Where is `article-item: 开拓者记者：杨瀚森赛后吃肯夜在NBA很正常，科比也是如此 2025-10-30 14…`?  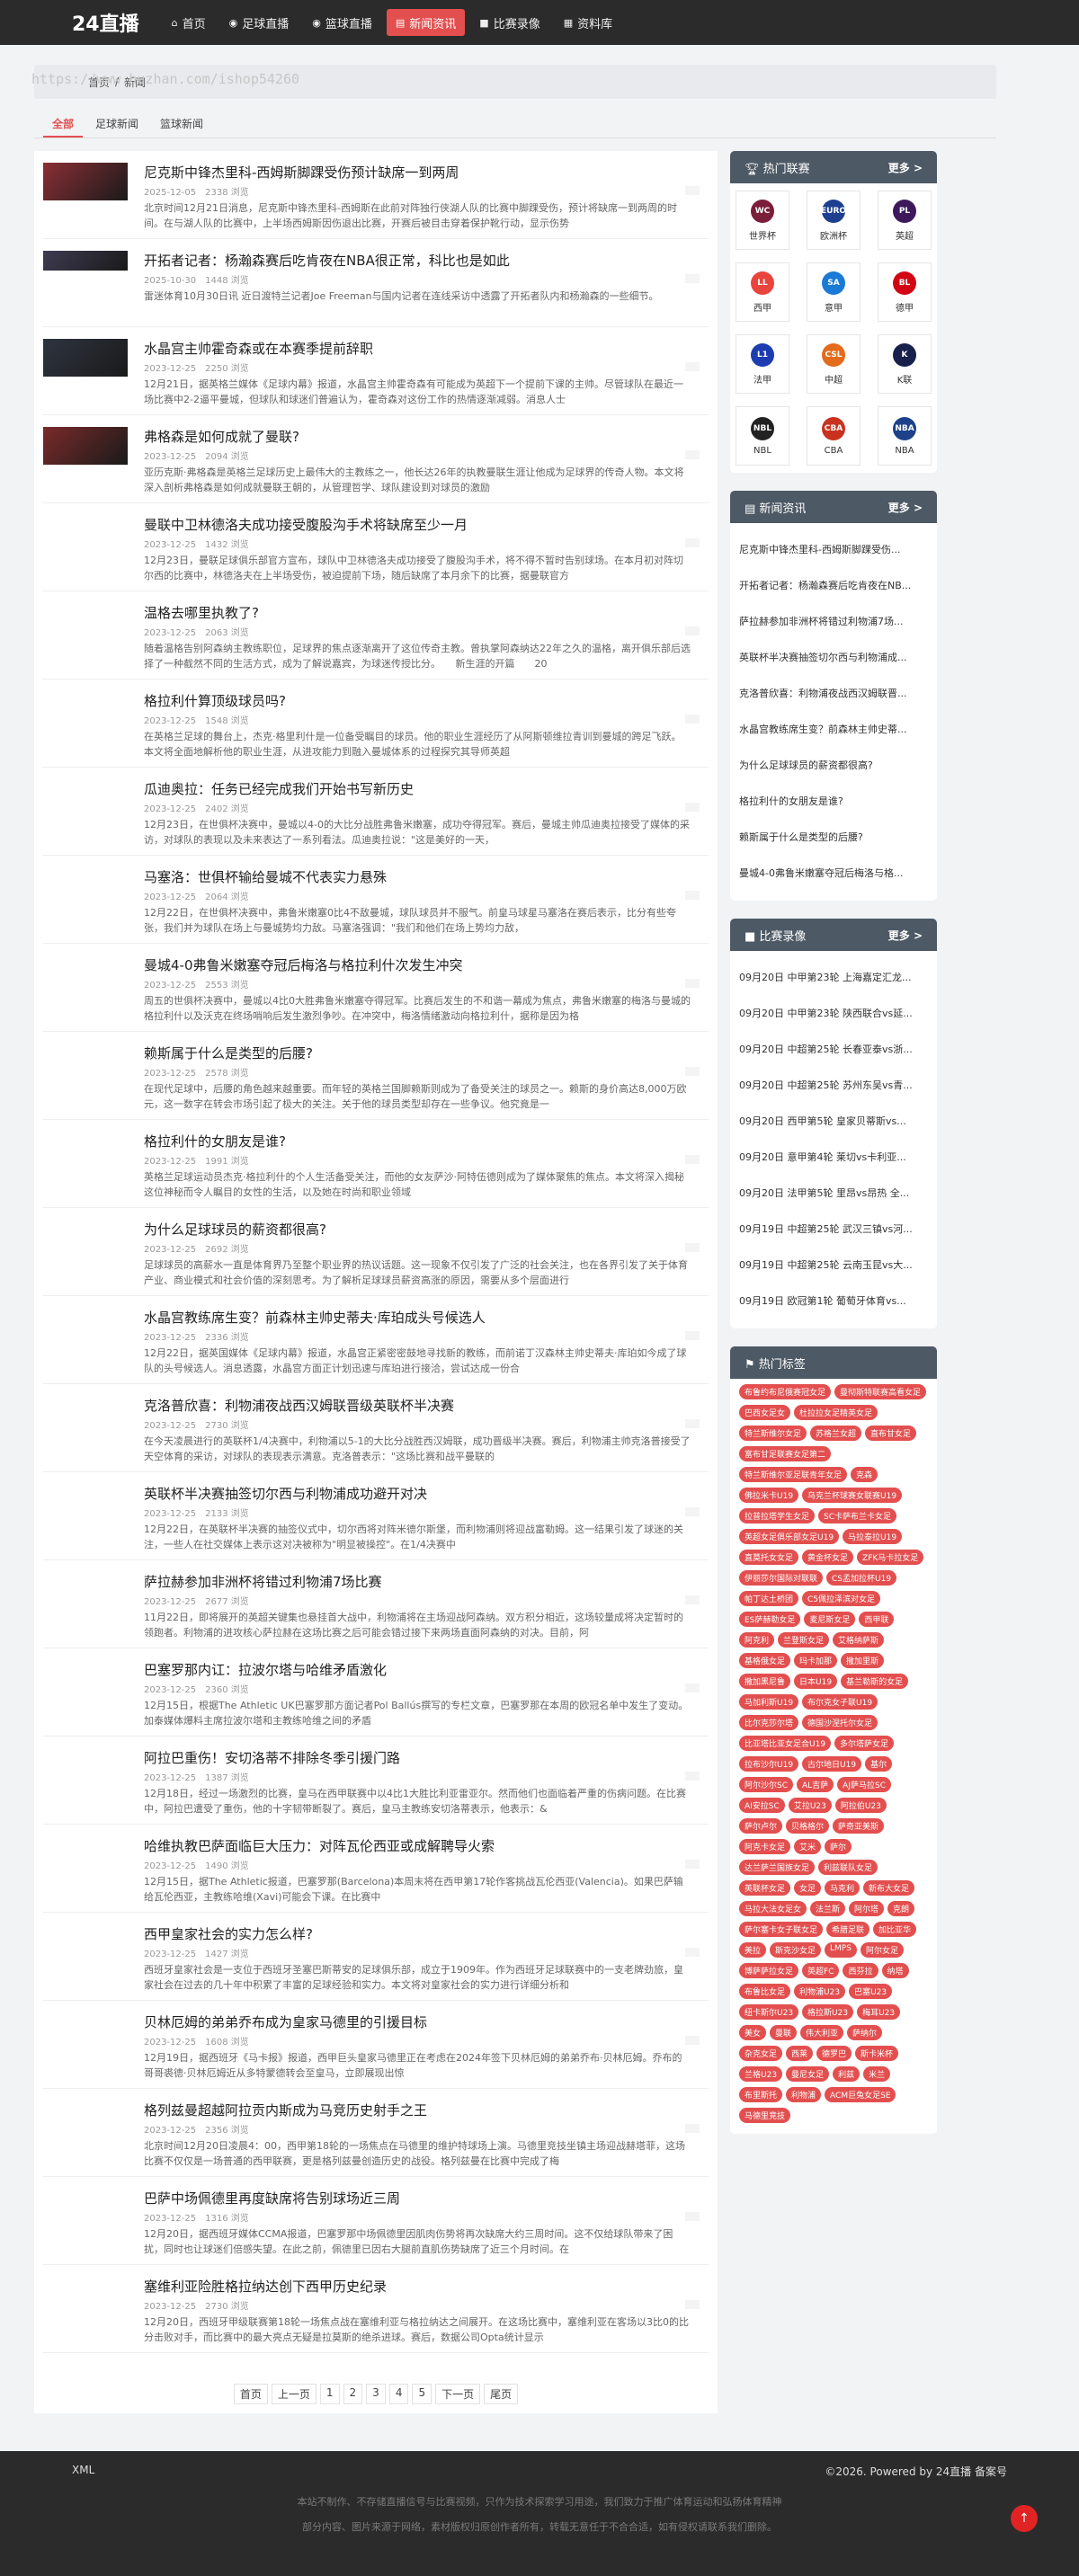 article-item: 开拓者记者：杨瀚森赛后吃肯夜在NBA很正常，科比也是如此 2025-10-30 14… is located at coordinates (376, 283).